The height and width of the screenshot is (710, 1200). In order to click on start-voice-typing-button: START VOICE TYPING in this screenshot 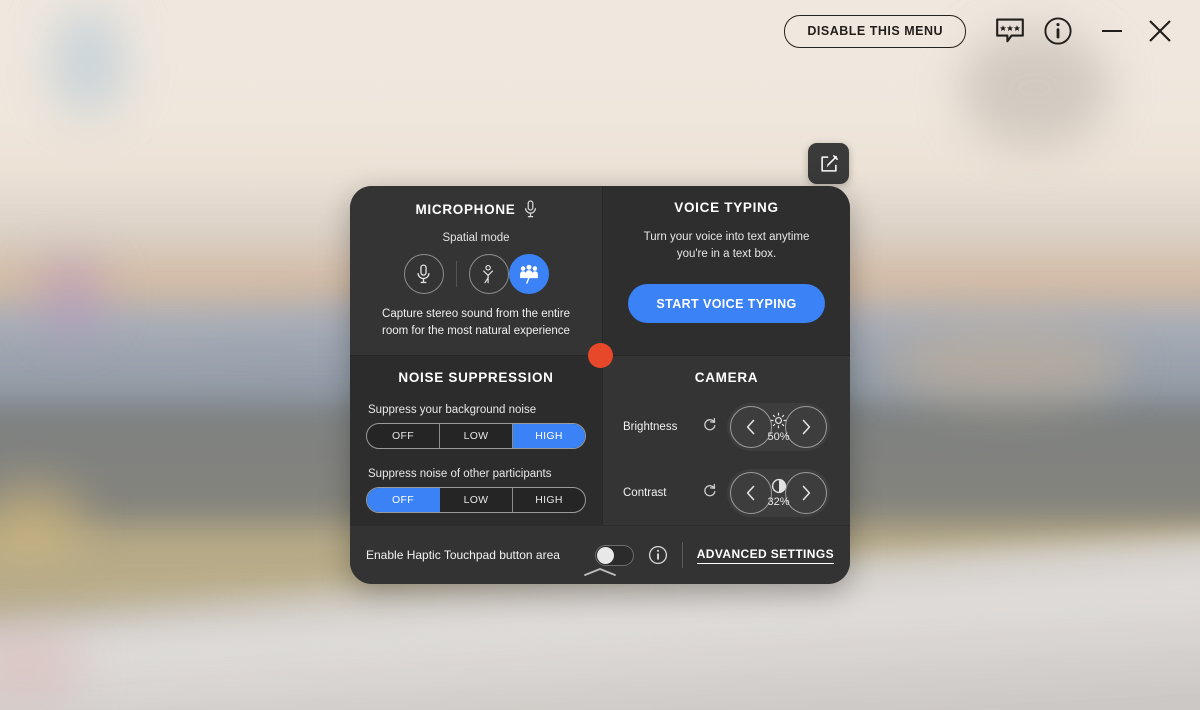, I will do `click(726, 304)`.